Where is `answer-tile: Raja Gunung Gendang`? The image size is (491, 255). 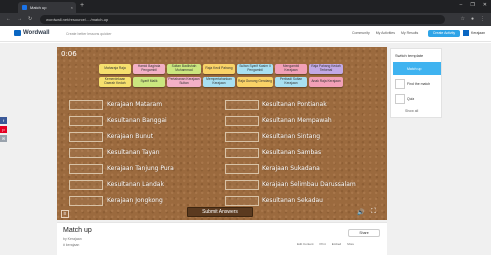 answer-tile: Raja Gunung Gendang is located at coordinates (255, 82).